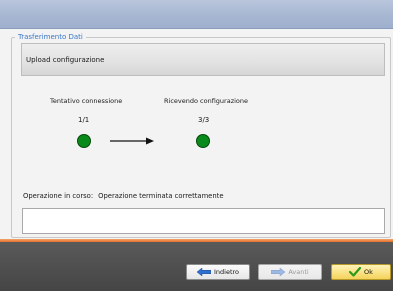 The width and height of the screenshot is (393, 291). Describe the element at coordinates (368, 272) in the screenshot. I see `ok-button-label: Ok` at that location.